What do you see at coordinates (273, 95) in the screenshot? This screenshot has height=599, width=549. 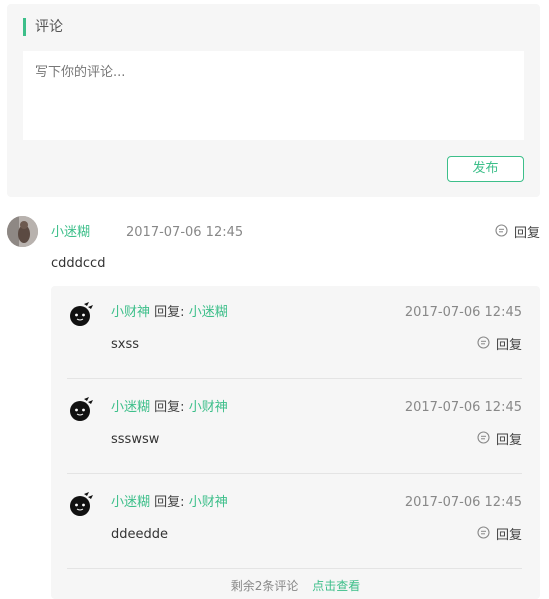 I see `comment-input` at bounding box center [273, 95].